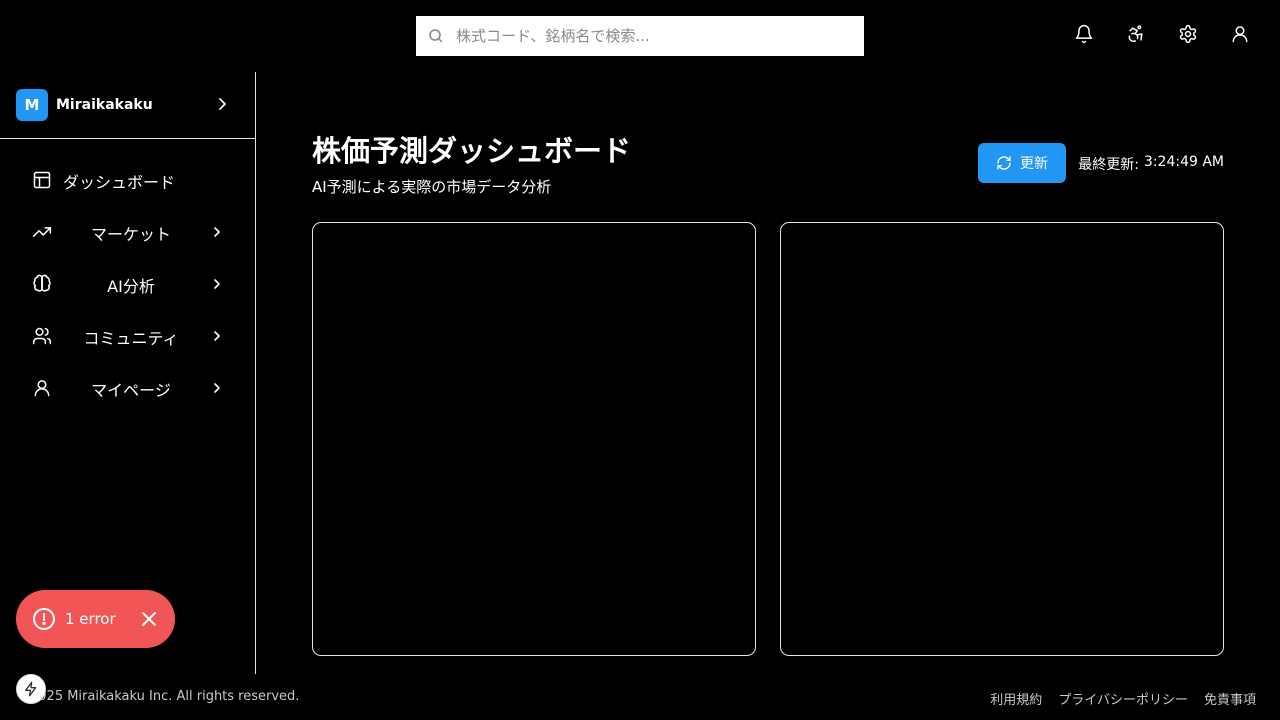 This screenshot has width=1280, height=720. What do you see at coordinates (119, 182) in the screenshot?
I see `sidebar-item-label: ダッシュボード` at bounding box center [119, 182].